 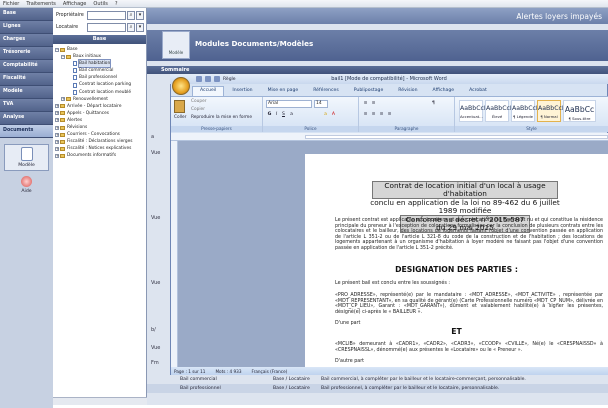 What do you see at coordinates (26, 79) in the screenshot?
I see `nav-fiscalite: Fiscalité` at bounding box center [26, 79].